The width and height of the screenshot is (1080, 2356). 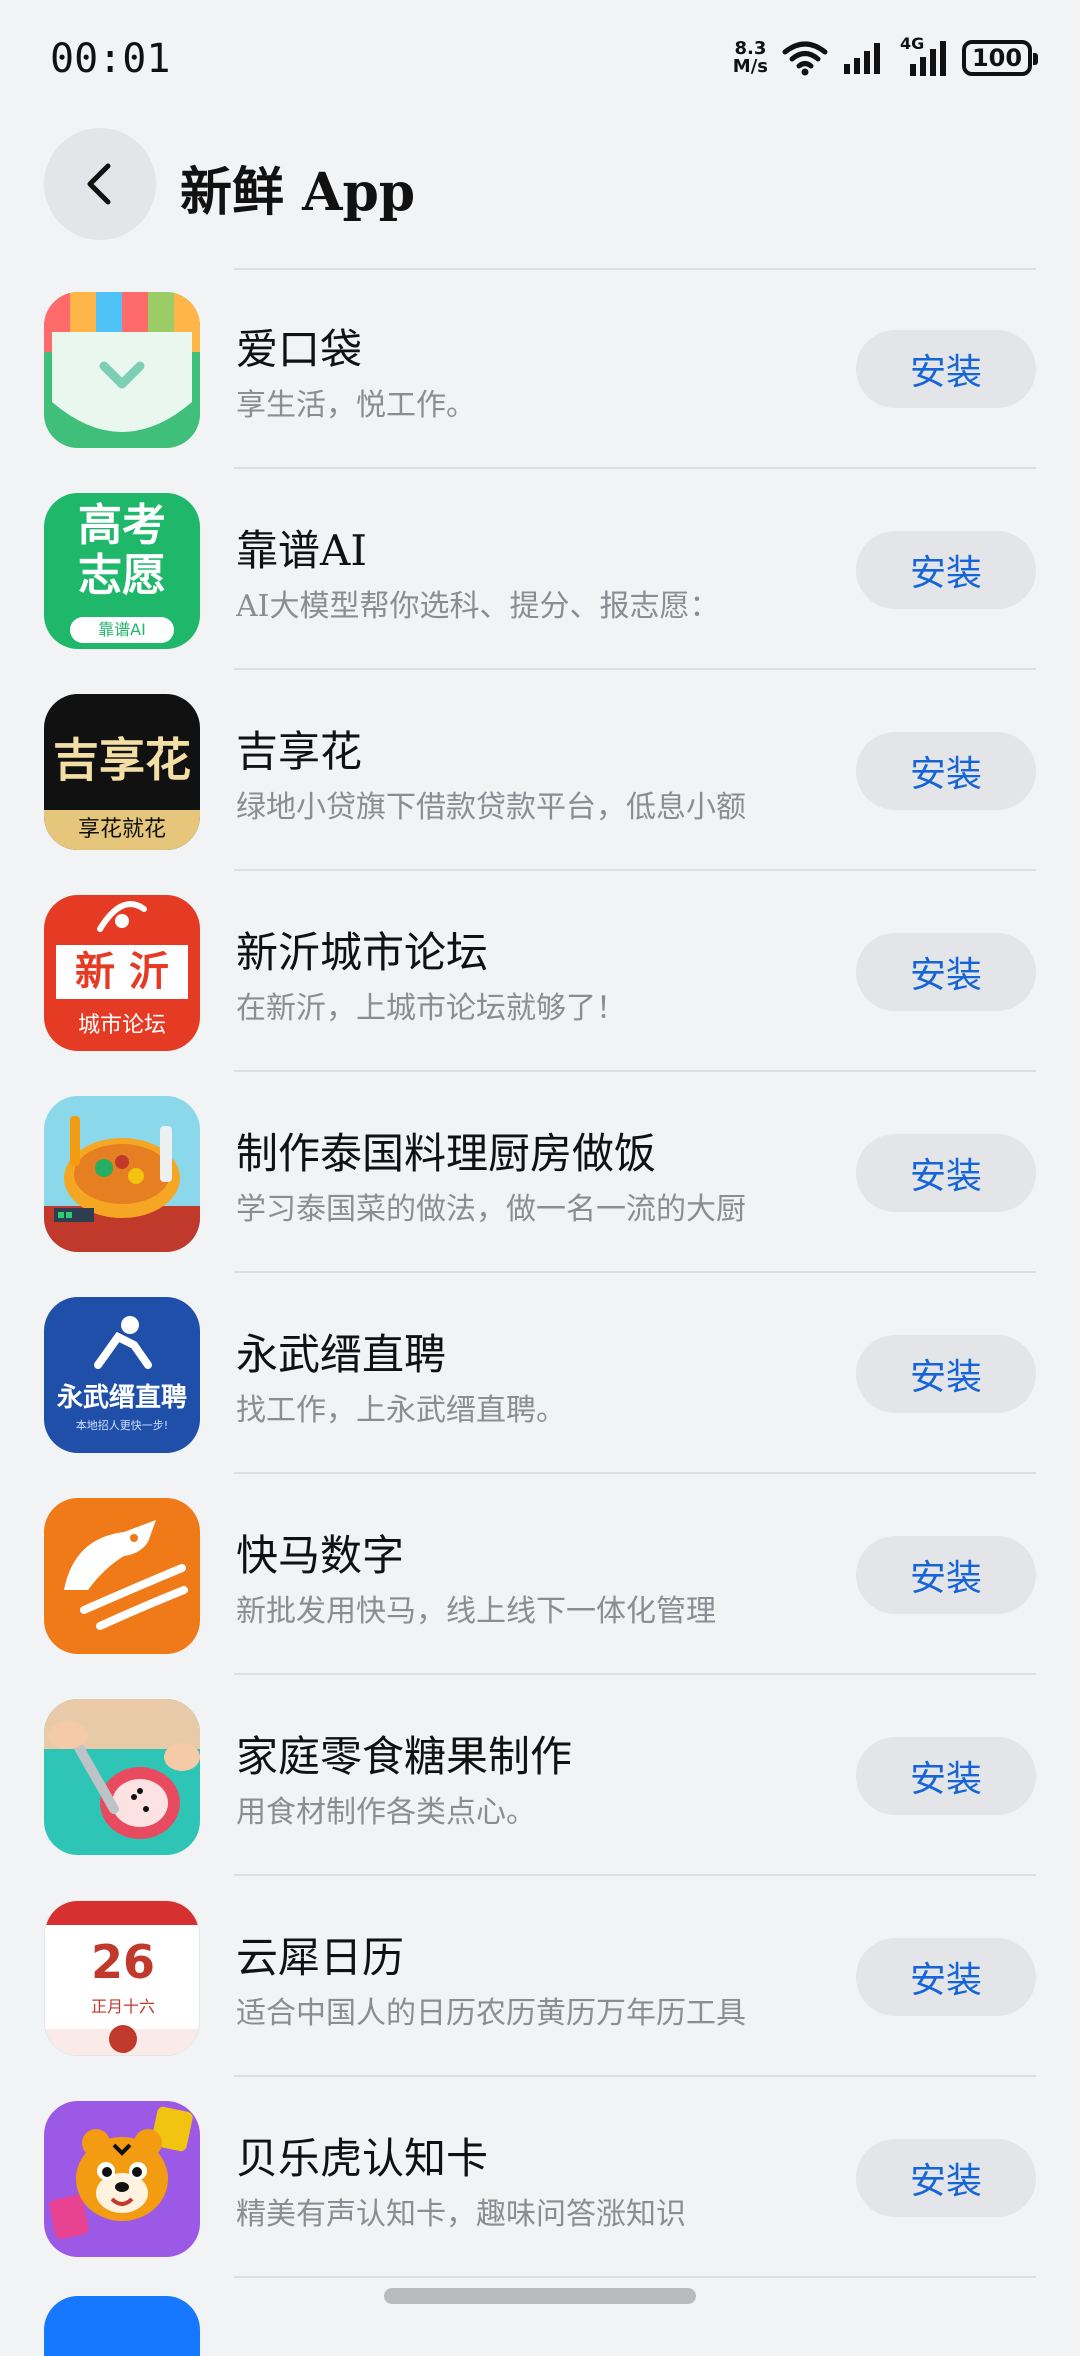 I want to click on app-description: 找工作，上永武缙直聘。, so click(x=401, y=1410).